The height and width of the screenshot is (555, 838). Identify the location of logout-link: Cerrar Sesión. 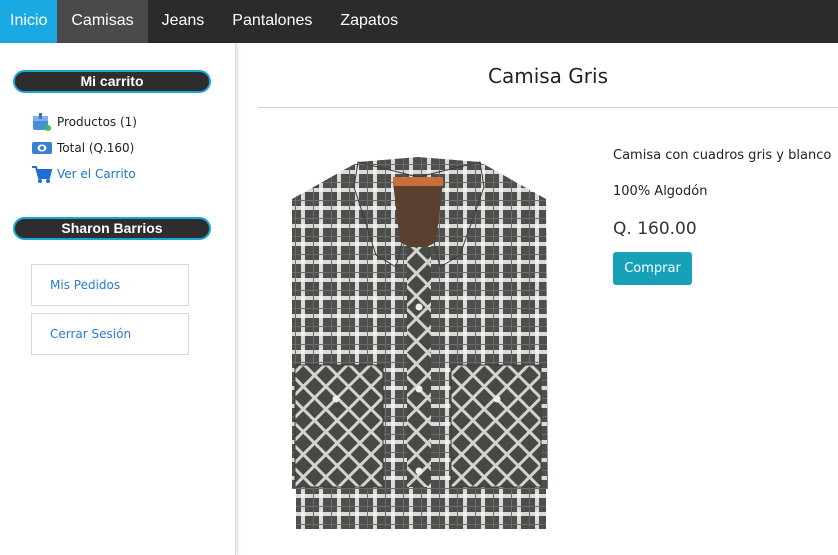
(110, 334).